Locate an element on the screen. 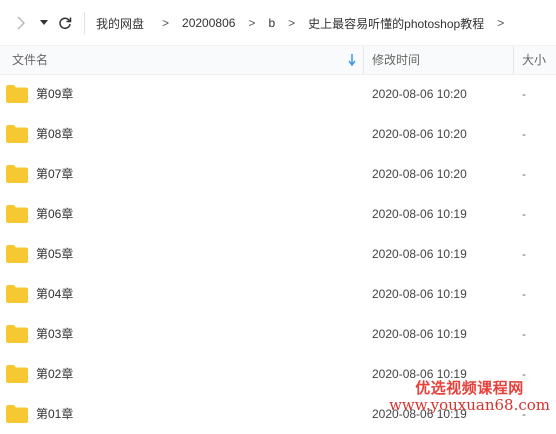 Image resolution: width=556 pixels, height=434 pixels. history-dropdown-button is located at coordinates (44, 23).